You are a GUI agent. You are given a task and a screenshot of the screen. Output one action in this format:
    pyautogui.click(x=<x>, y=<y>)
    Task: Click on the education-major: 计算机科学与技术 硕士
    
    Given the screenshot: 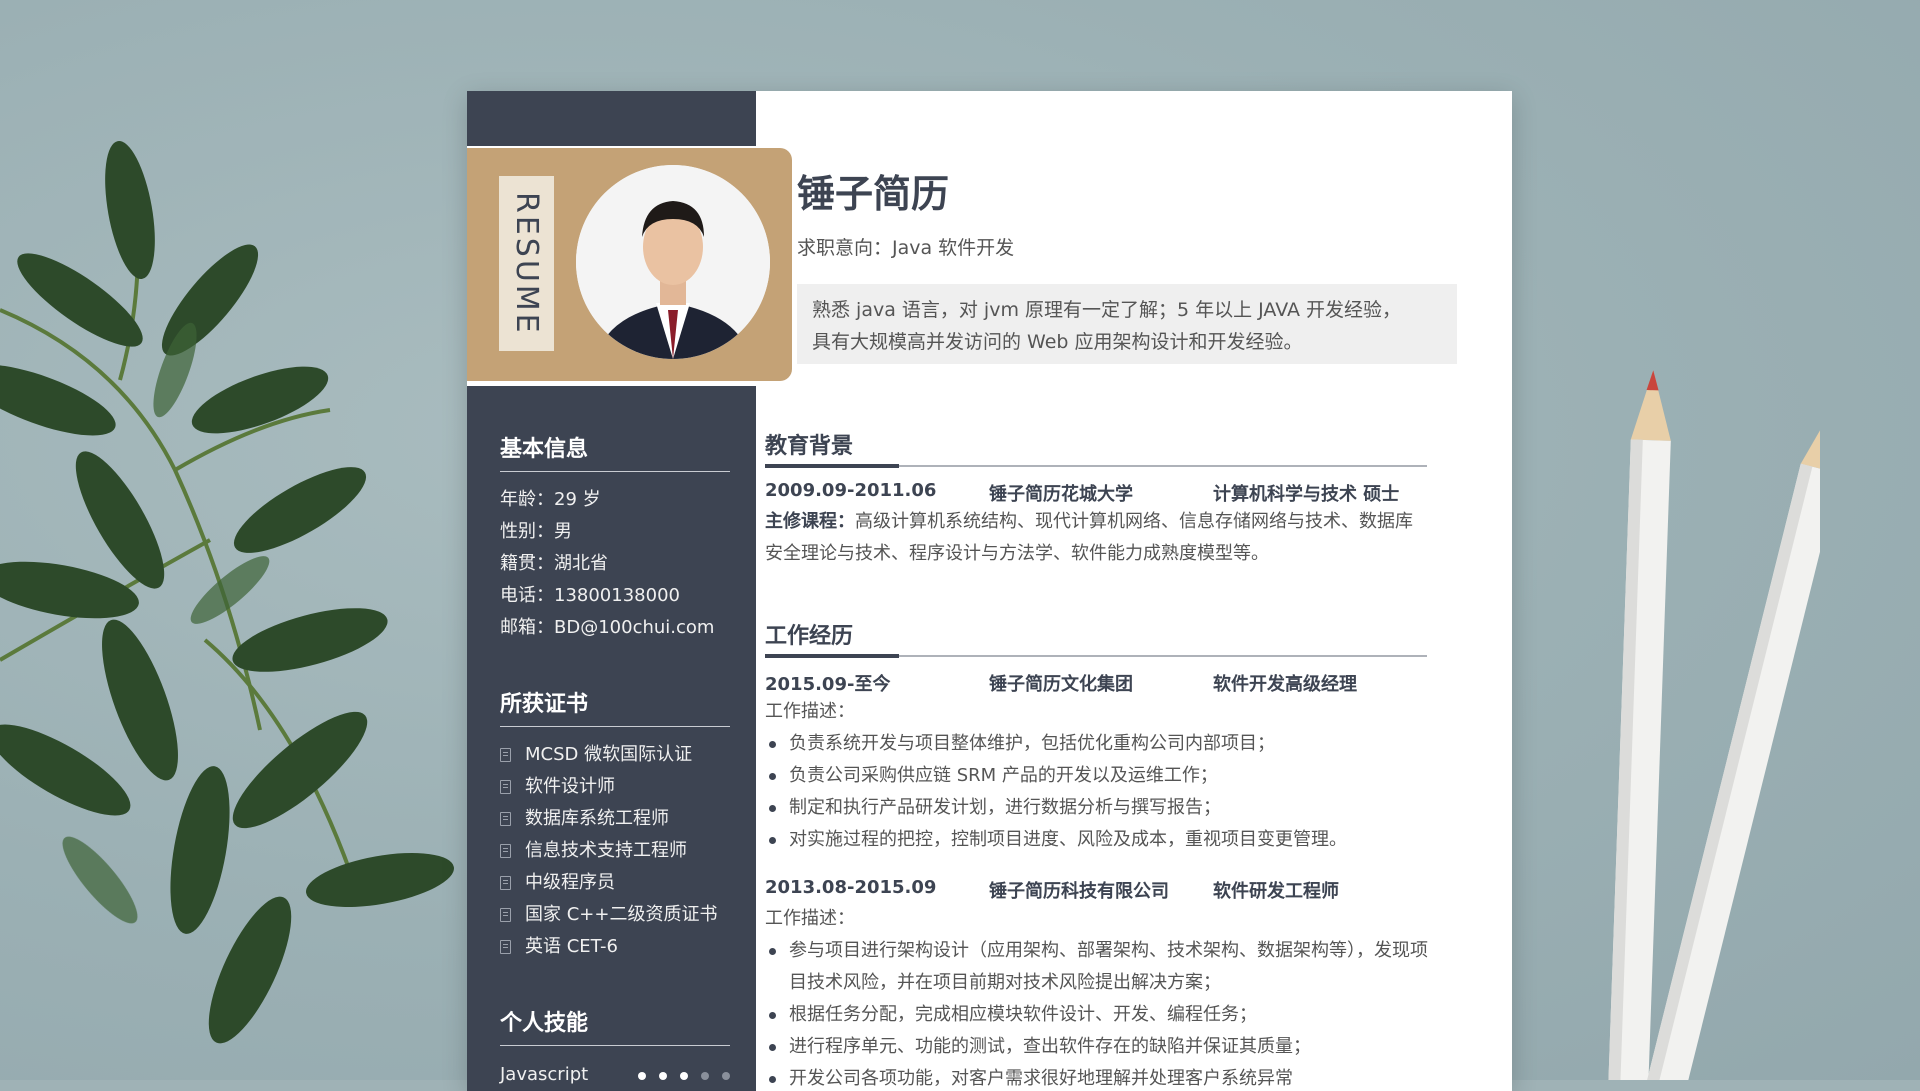 What is the action you would take?
    pyautogui.click(x=1306, y=494)
    